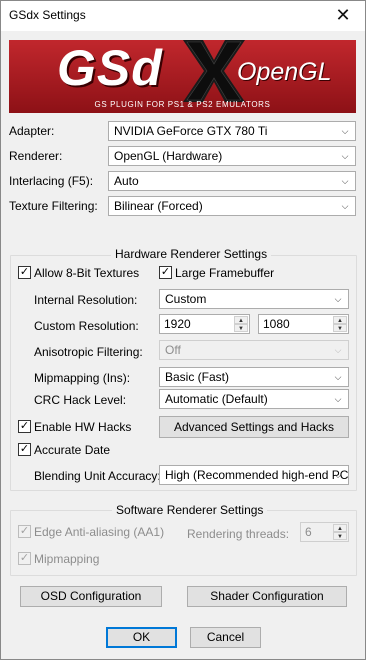  What do you see at coordinates (232, 156) in the screenshot?
I see `renderer-dropdown: OpenGL (Hardware) ⌵` at bounding box center [232, 156].